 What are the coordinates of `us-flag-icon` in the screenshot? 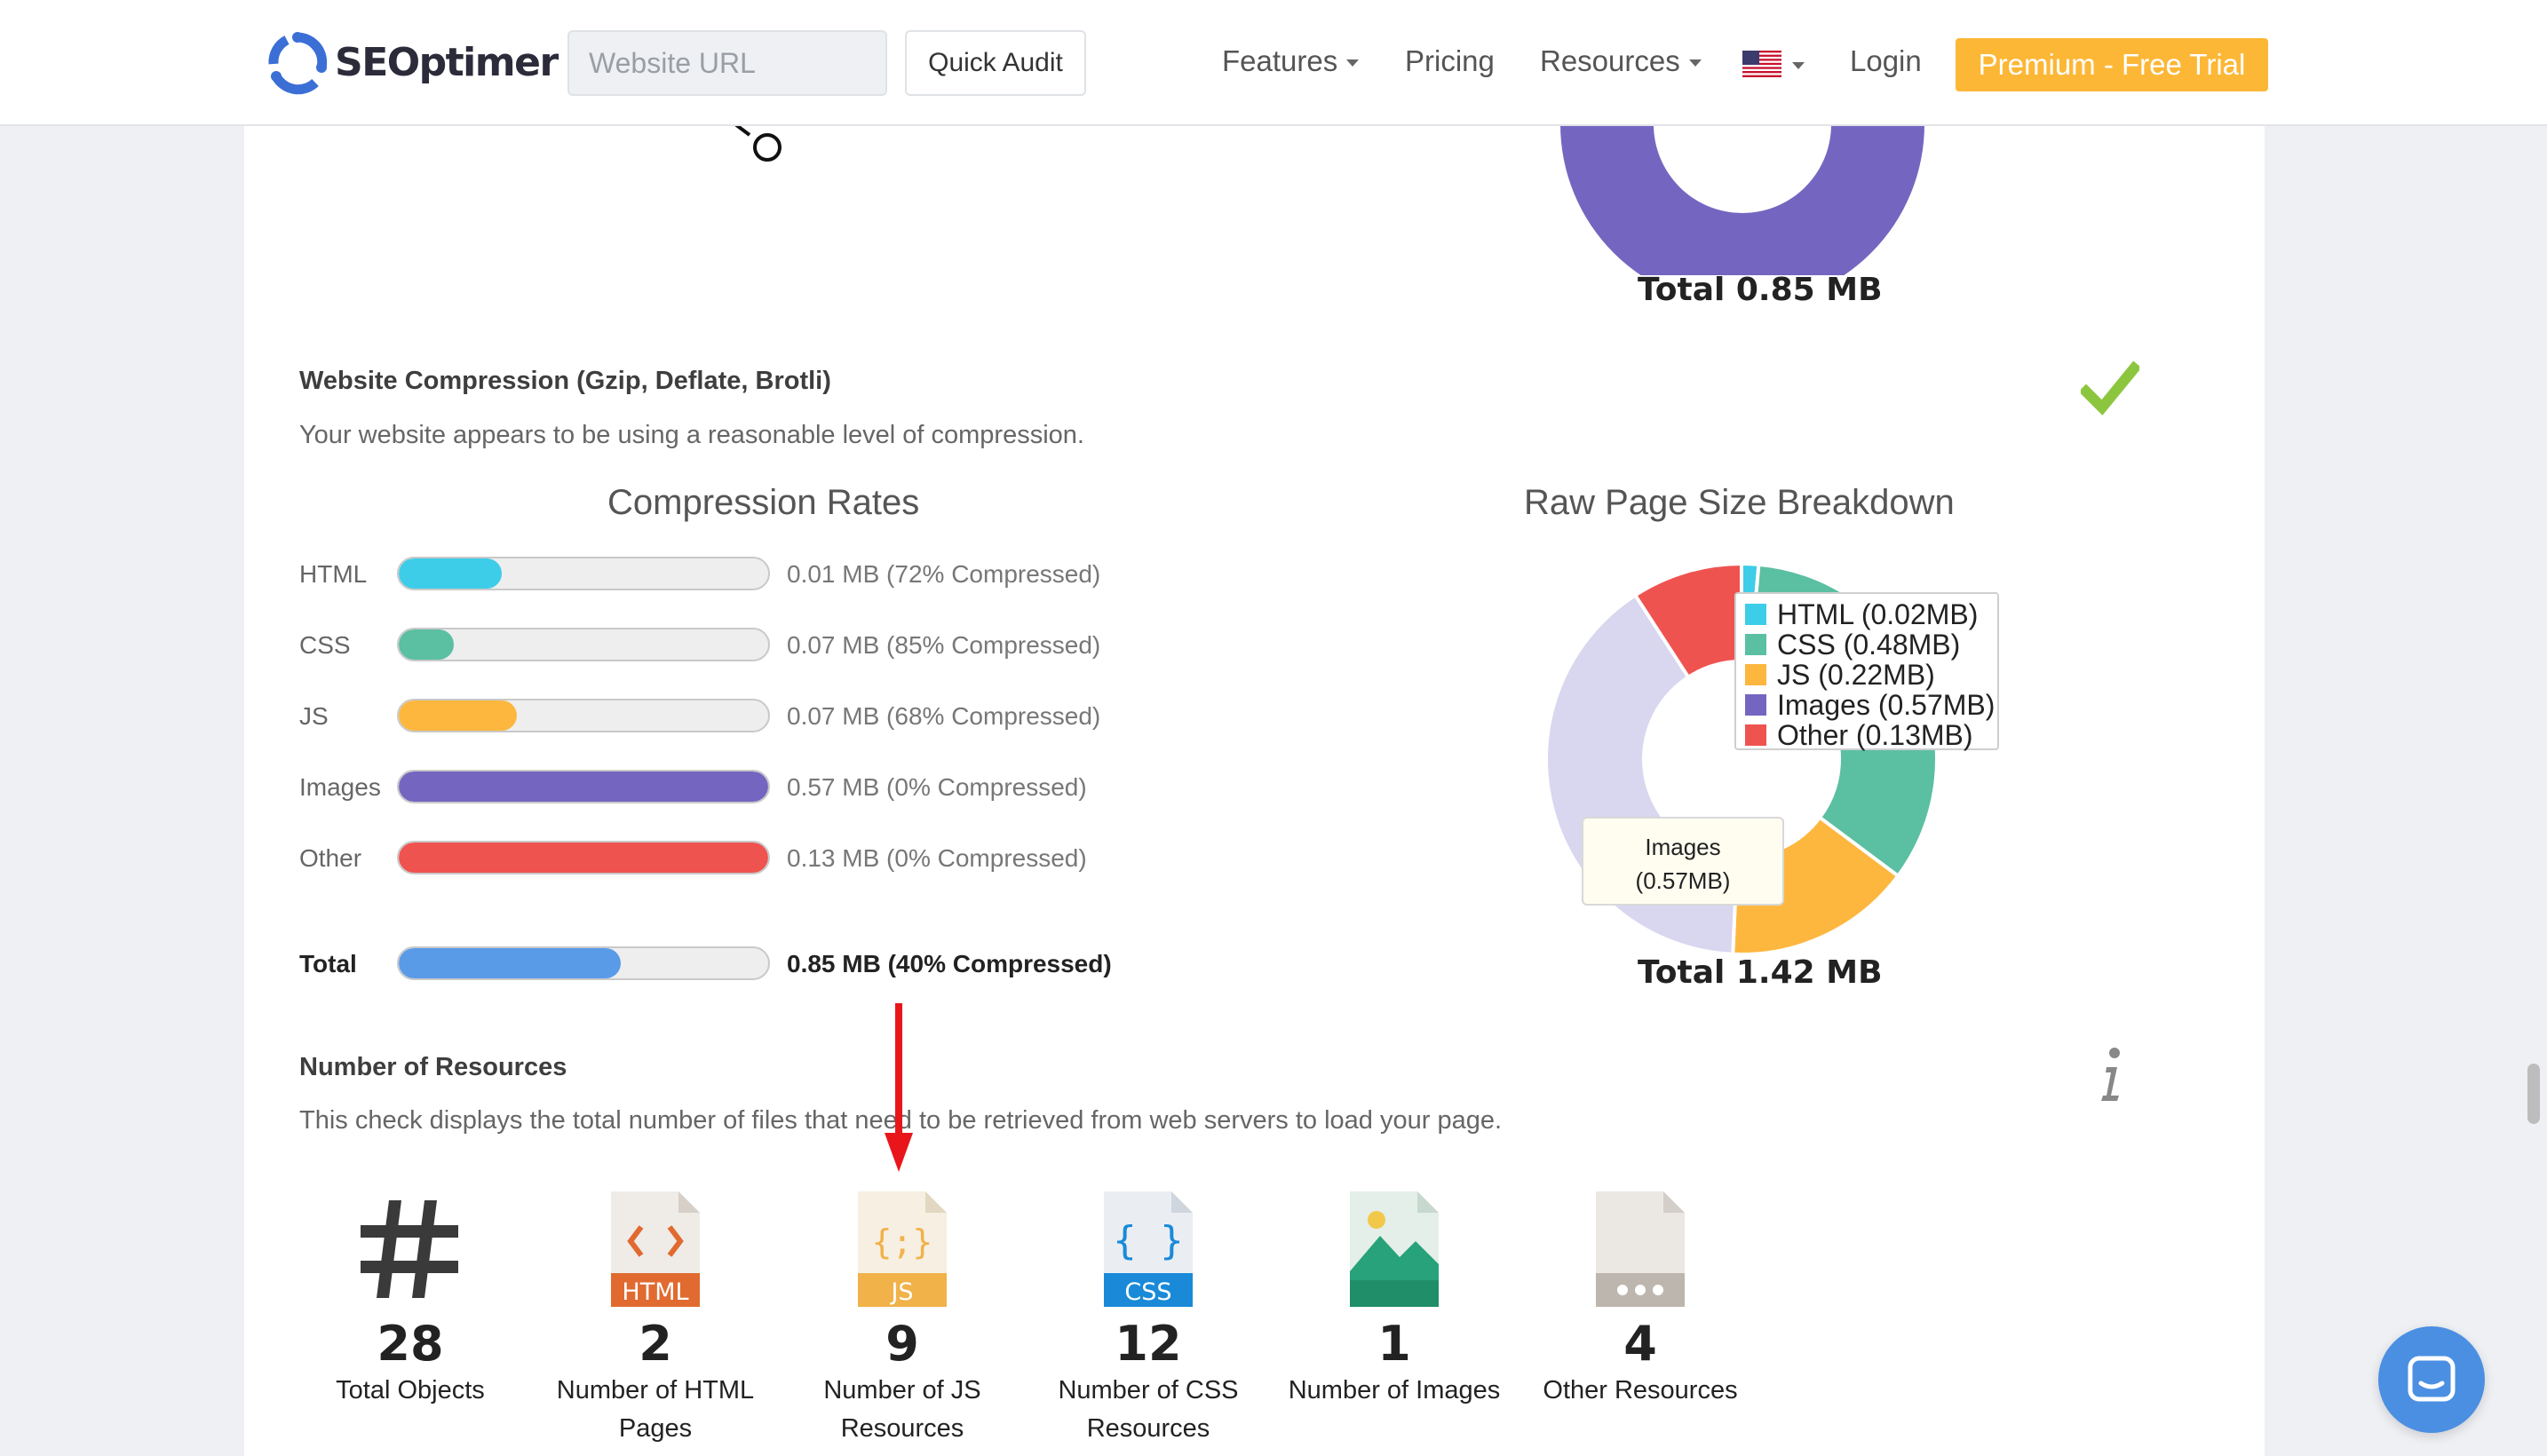 It's located at (1761, 64).